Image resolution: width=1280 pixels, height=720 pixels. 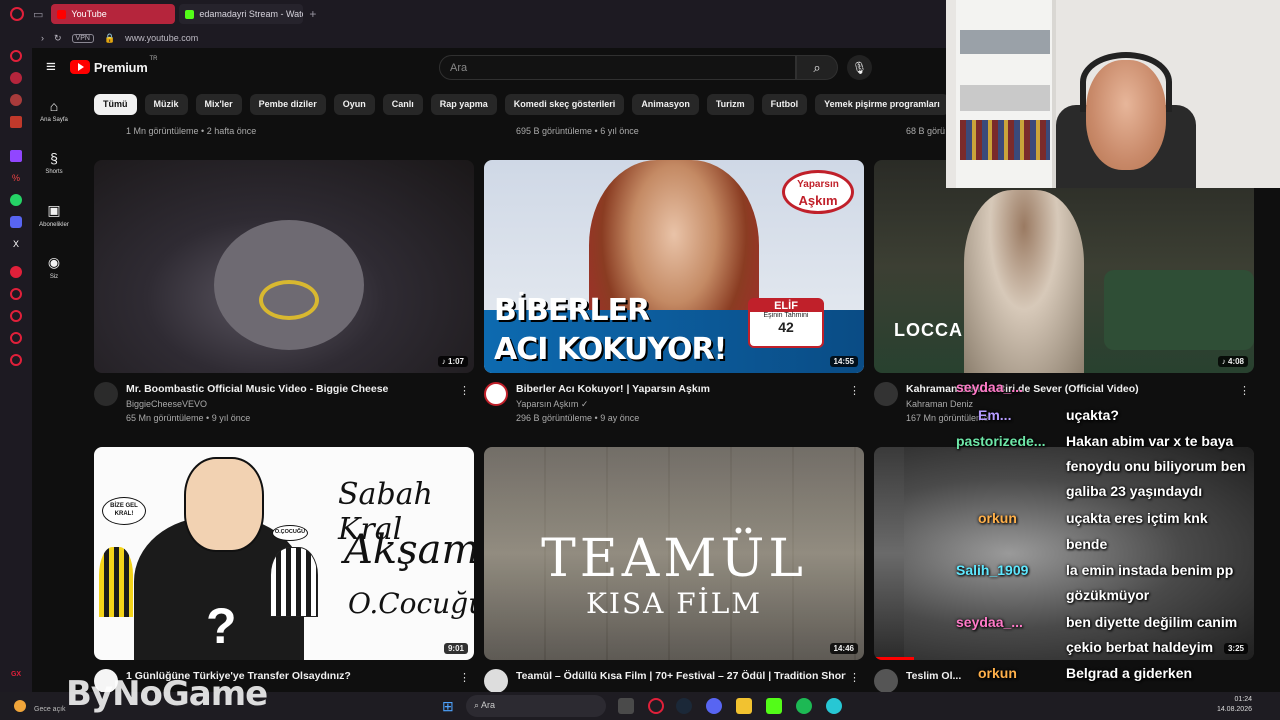 I want to click on app-icon, so click(x=834, y=706).